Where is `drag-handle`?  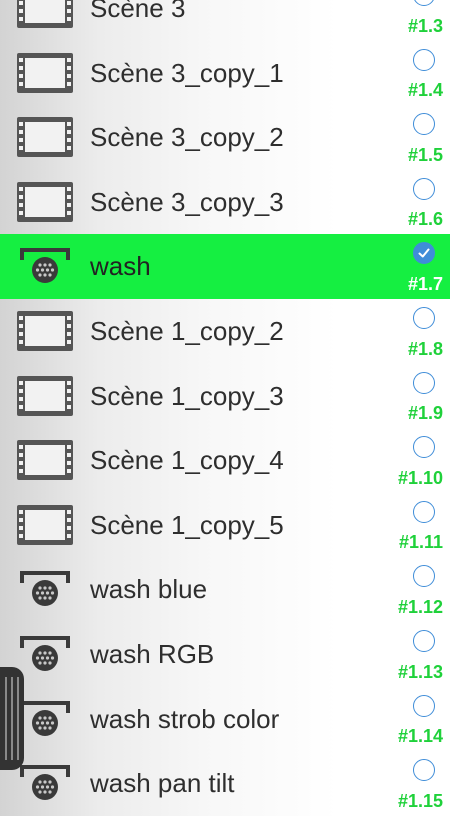
drag-handle is located at coordinates (12, 718).